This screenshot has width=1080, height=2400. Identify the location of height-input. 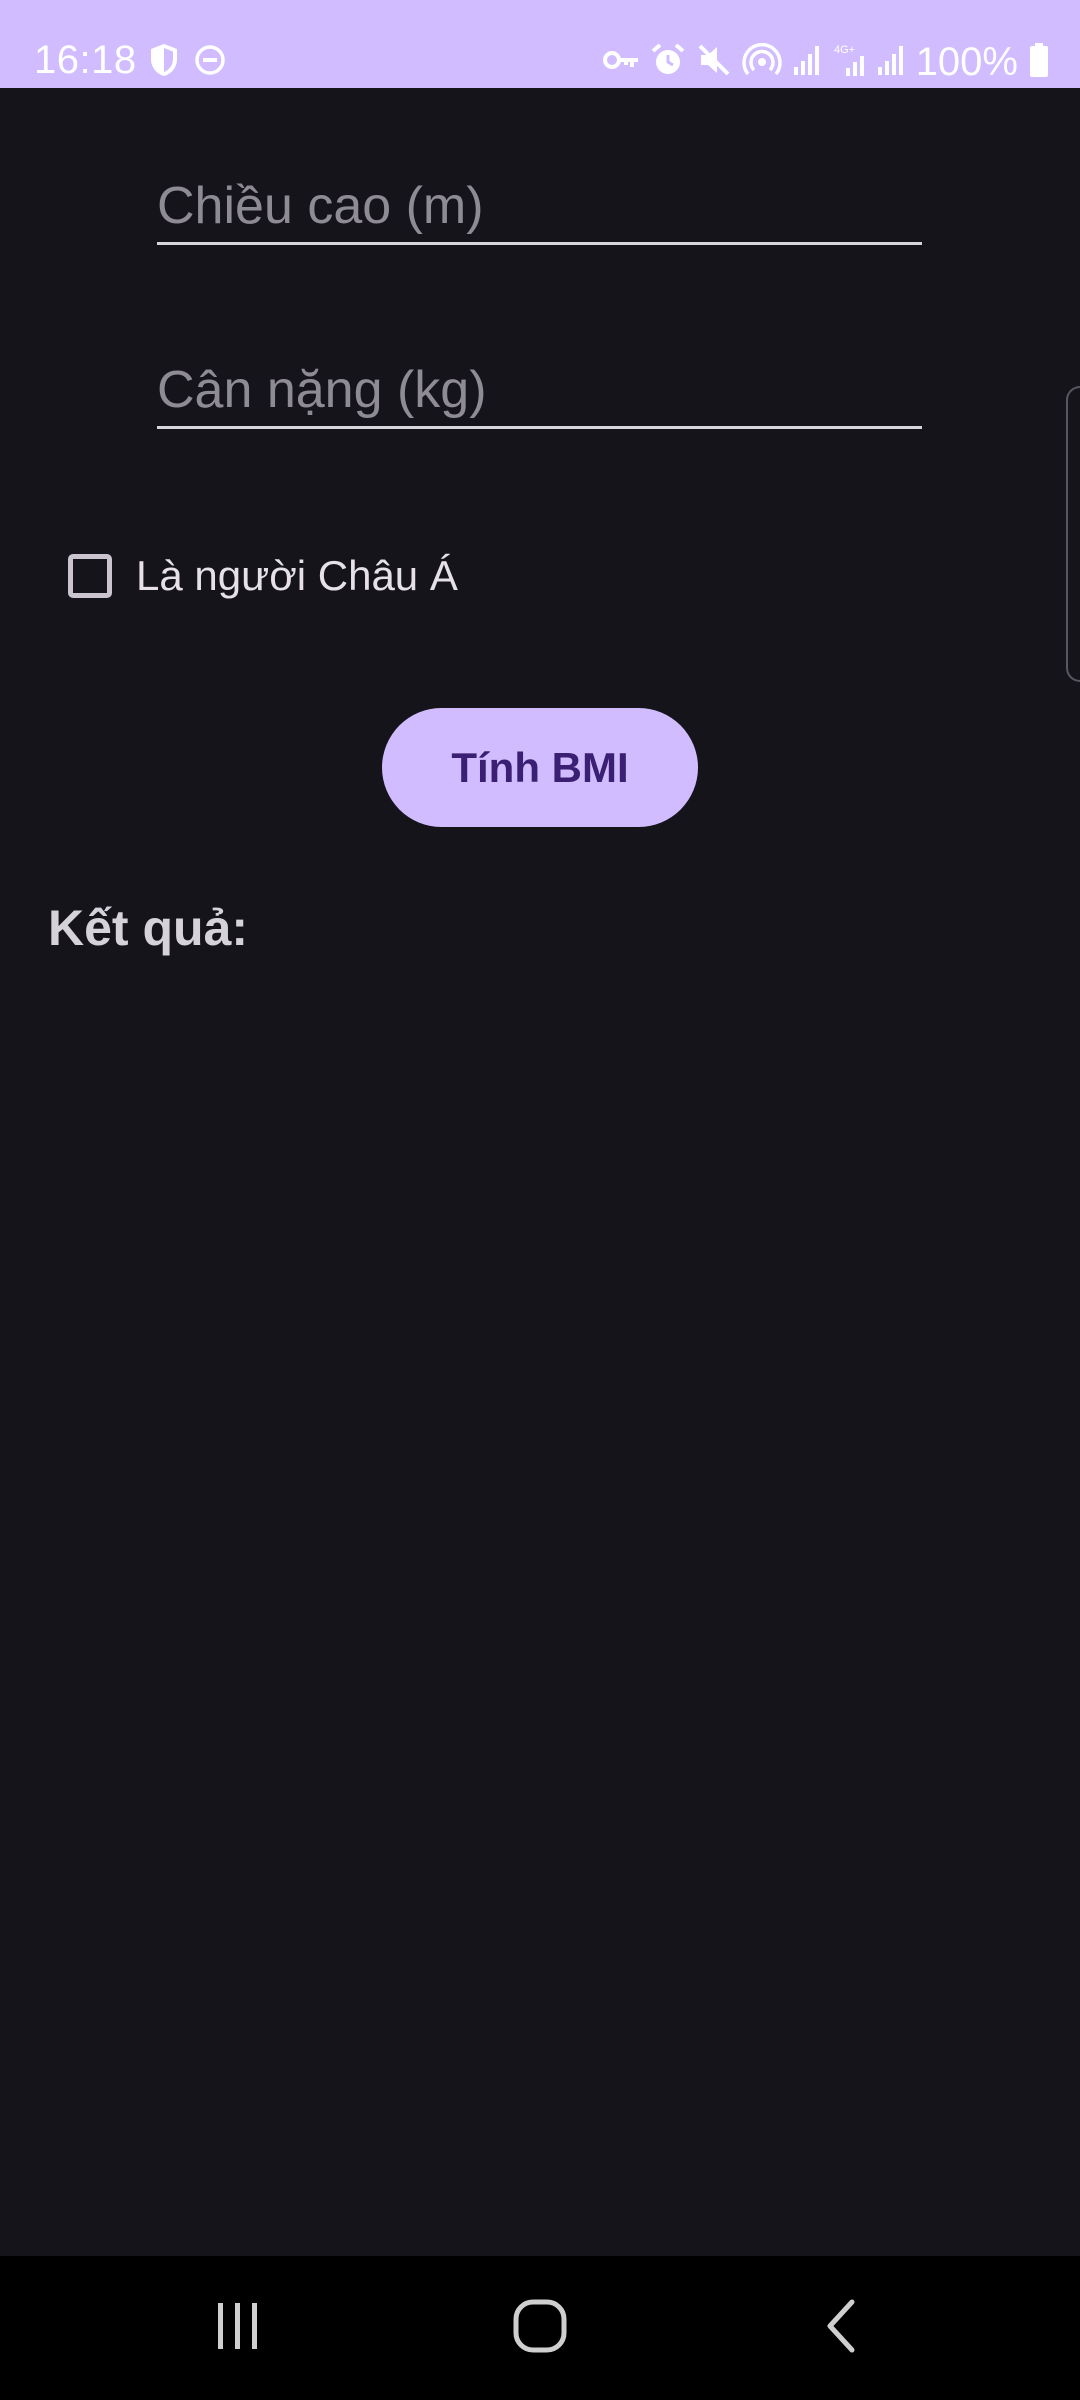
(539, 206).